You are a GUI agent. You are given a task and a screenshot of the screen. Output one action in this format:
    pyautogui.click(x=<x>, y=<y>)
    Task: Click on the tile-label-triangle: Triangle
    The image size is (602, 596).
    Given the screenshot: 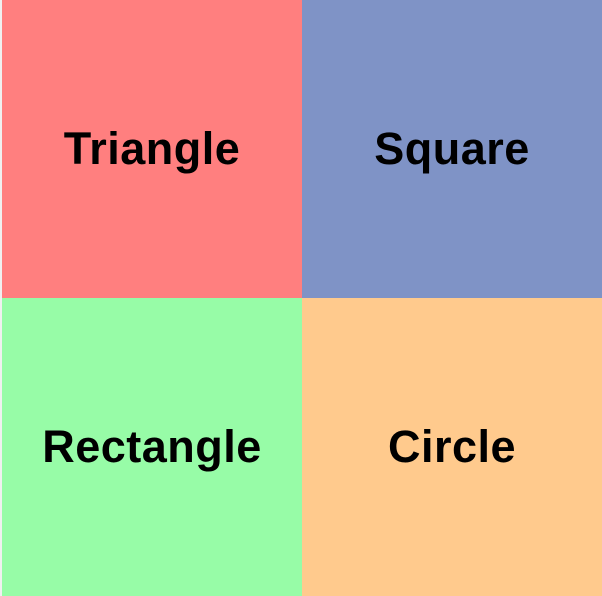 What is the action you would take?
    pyautogui.click(x=152, y=148)
    